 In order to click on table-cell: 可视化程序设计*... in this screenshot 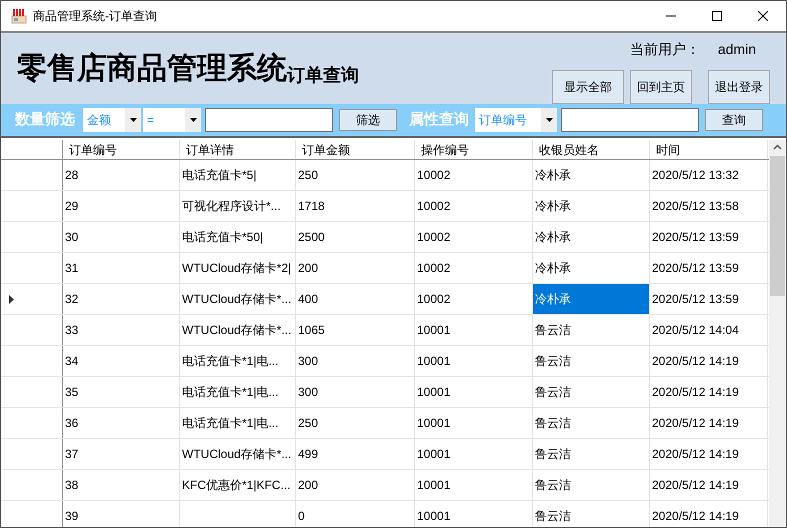, I will do `click(238, 206)`.